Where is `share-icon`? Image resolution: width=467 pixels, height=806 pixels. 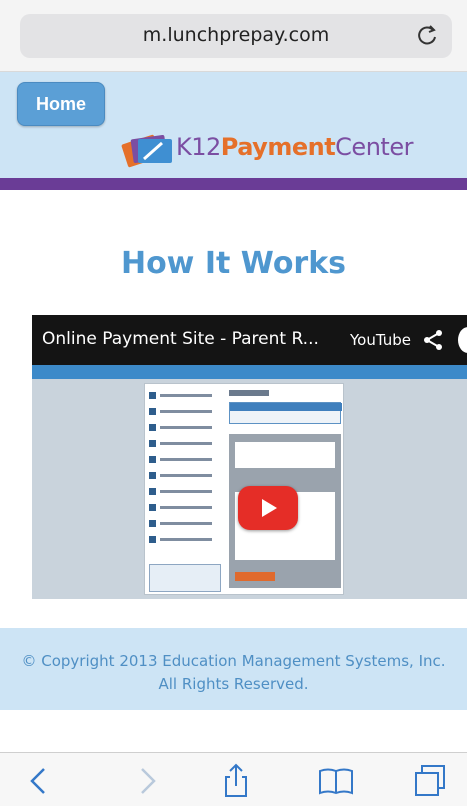
share-icon is located at coordinates (236, 781).